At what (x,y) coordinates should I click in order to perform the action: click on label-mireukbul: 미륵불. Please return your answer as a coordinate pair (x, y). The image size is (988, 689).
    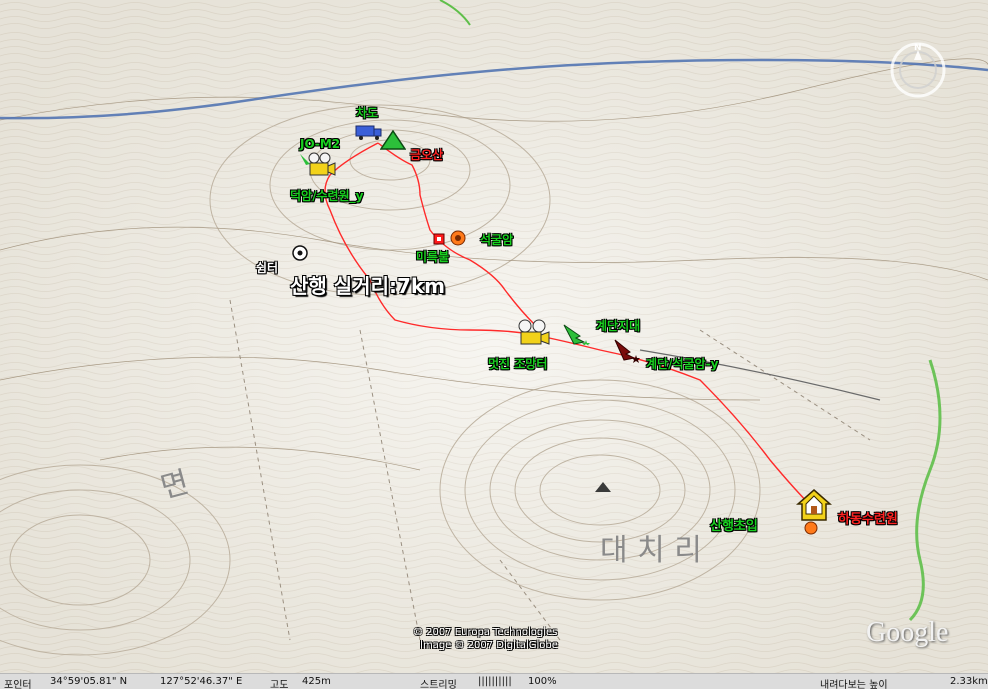
    Looking at the image, I should click on (433, 257).